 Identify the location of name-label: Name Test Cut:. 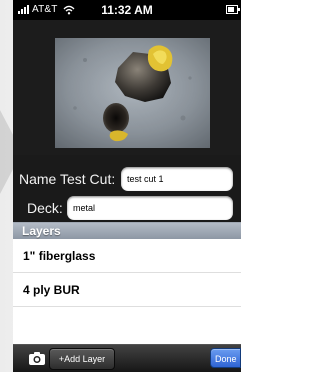
(67, 179).